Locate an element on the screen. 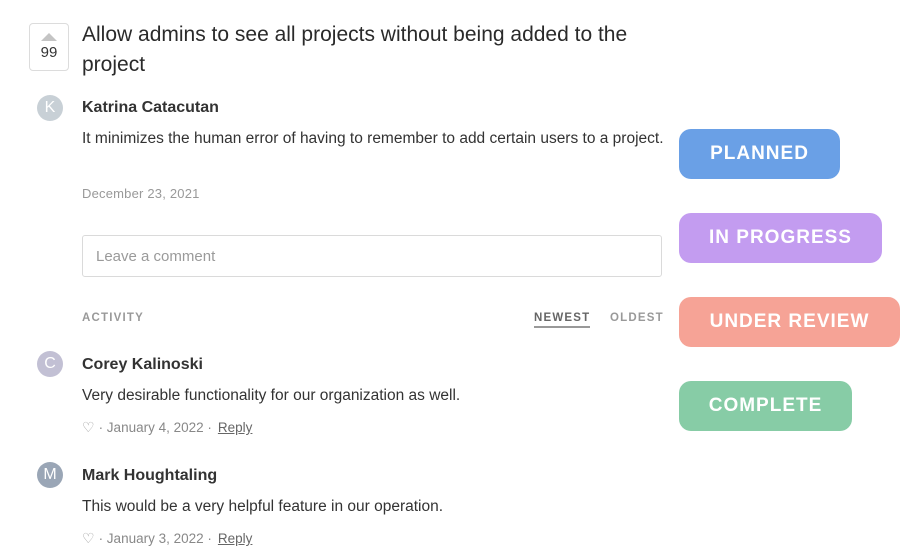  activity-label: ACTIVITY is located at coordinates (113, 318).